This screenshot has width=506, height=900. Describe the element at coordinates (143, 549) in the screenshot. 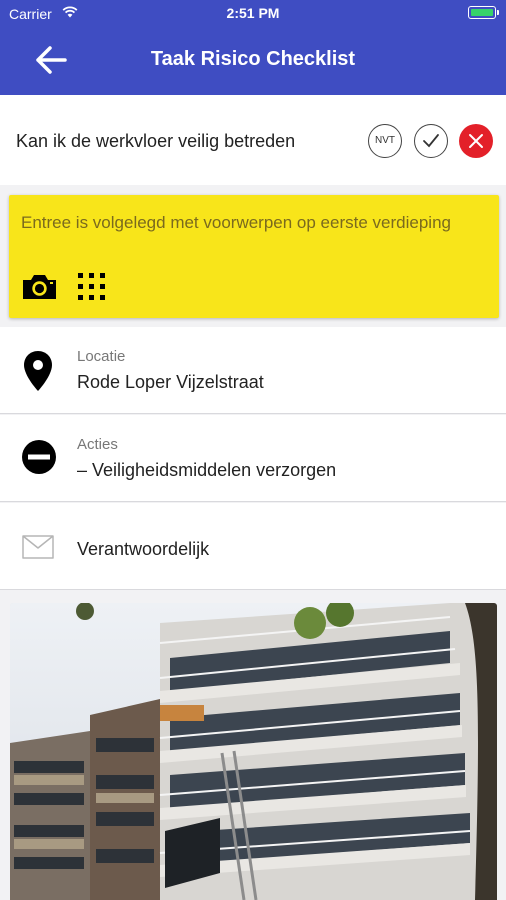

I see `responsible-label: Verantwoordelijk` at that location.